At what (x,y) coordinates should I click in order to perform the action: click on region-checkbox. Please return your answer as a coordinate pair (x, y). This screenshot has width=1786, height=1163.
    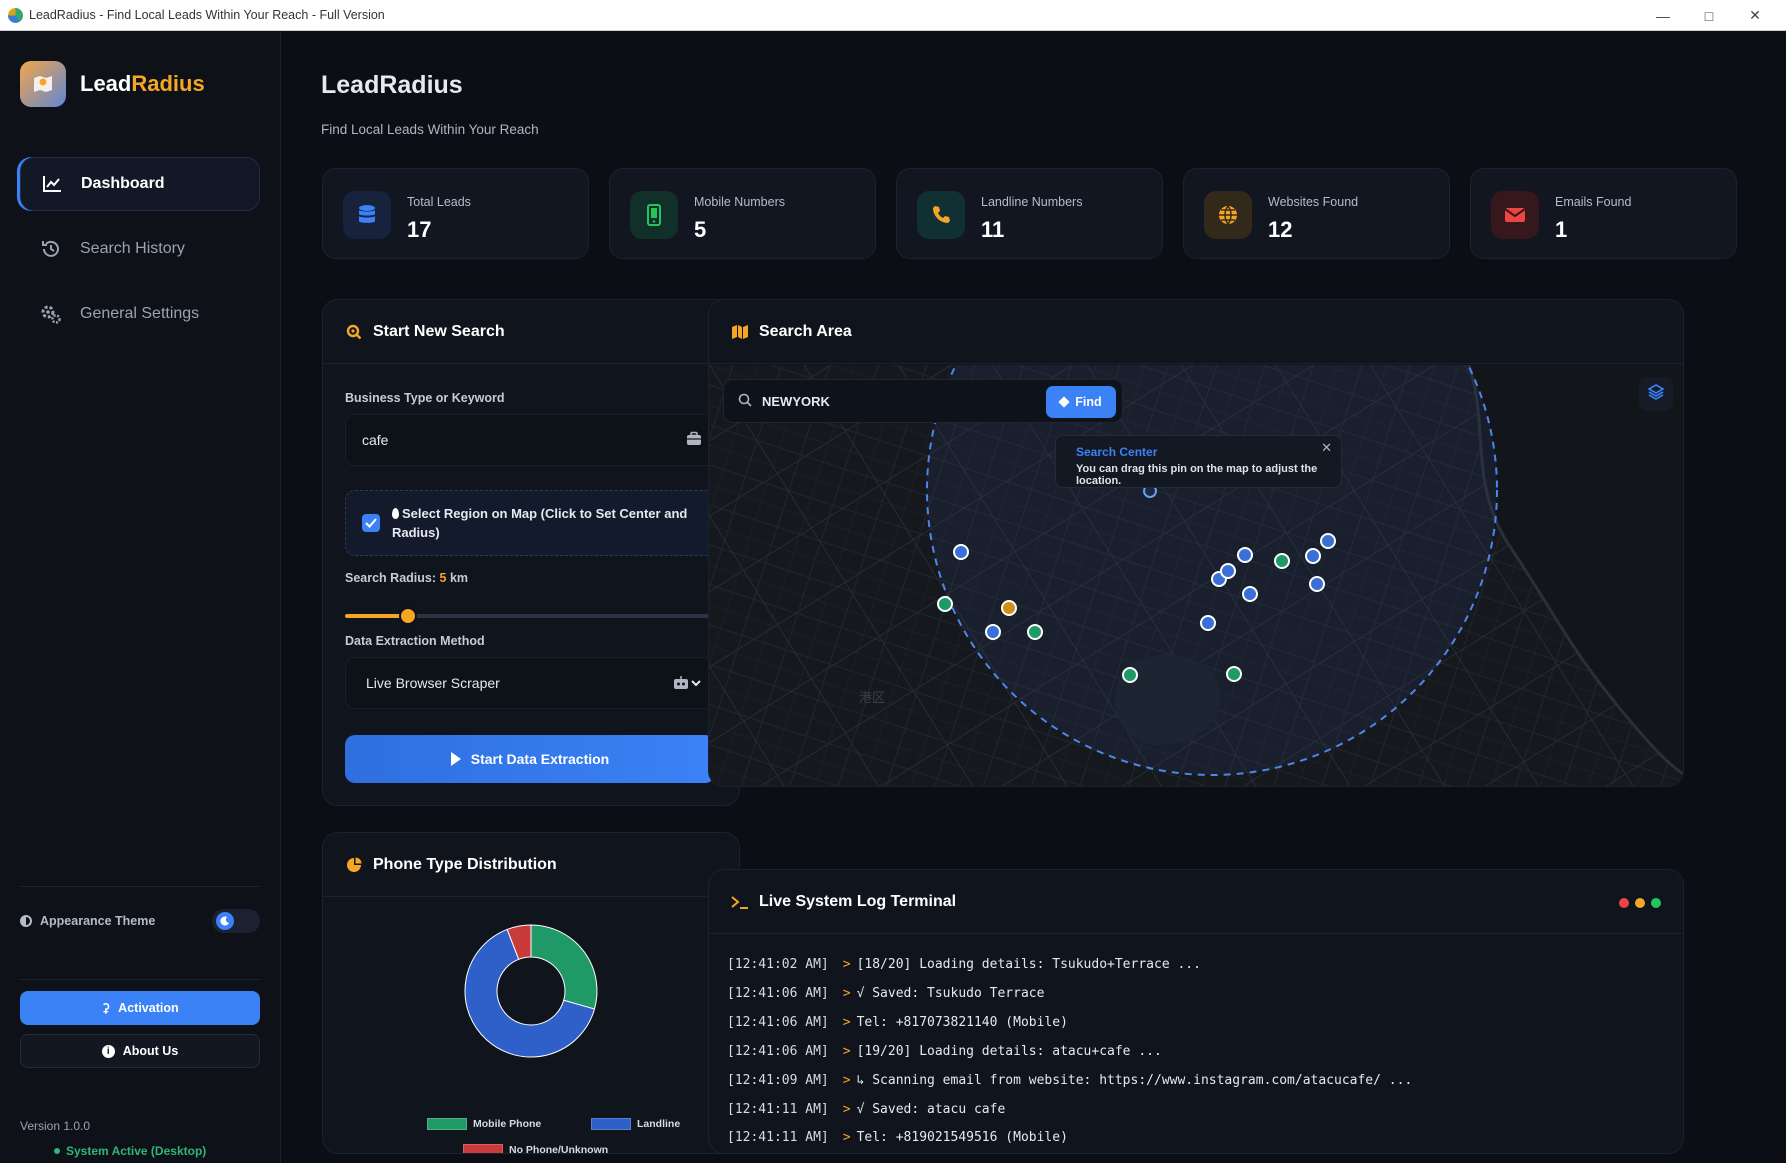
    Looking at the image, I should click on (371, 523).